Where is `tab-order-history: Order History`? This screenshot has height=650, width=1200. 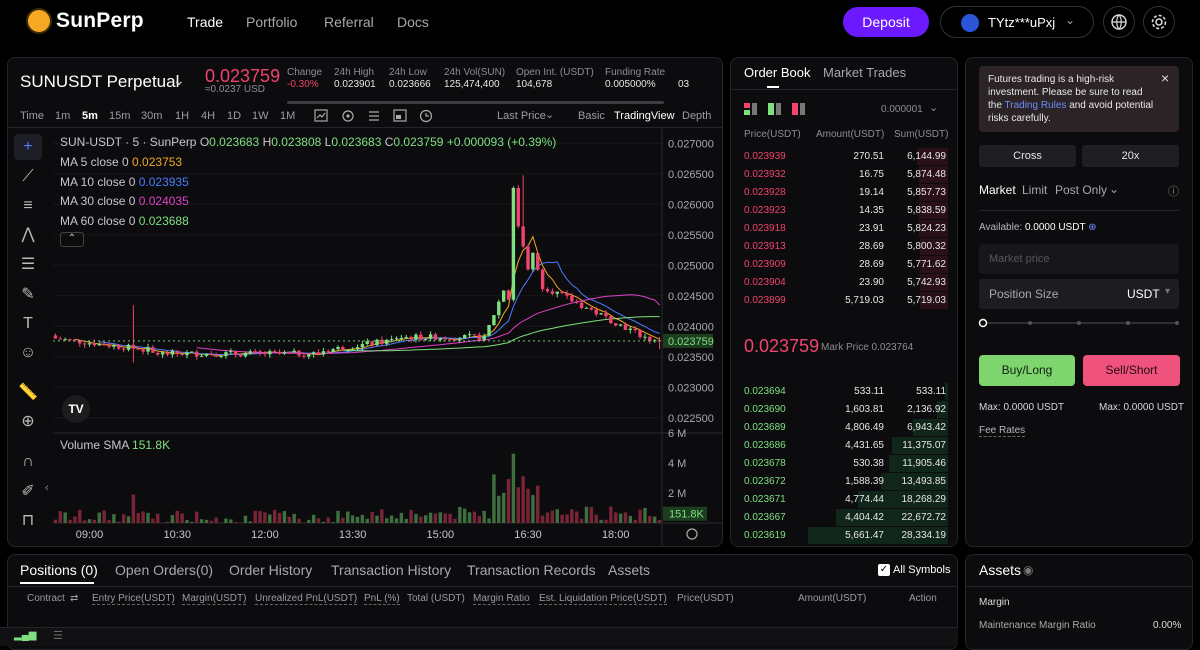 tab-order-history: Order History is located at coordinates (270, 570).